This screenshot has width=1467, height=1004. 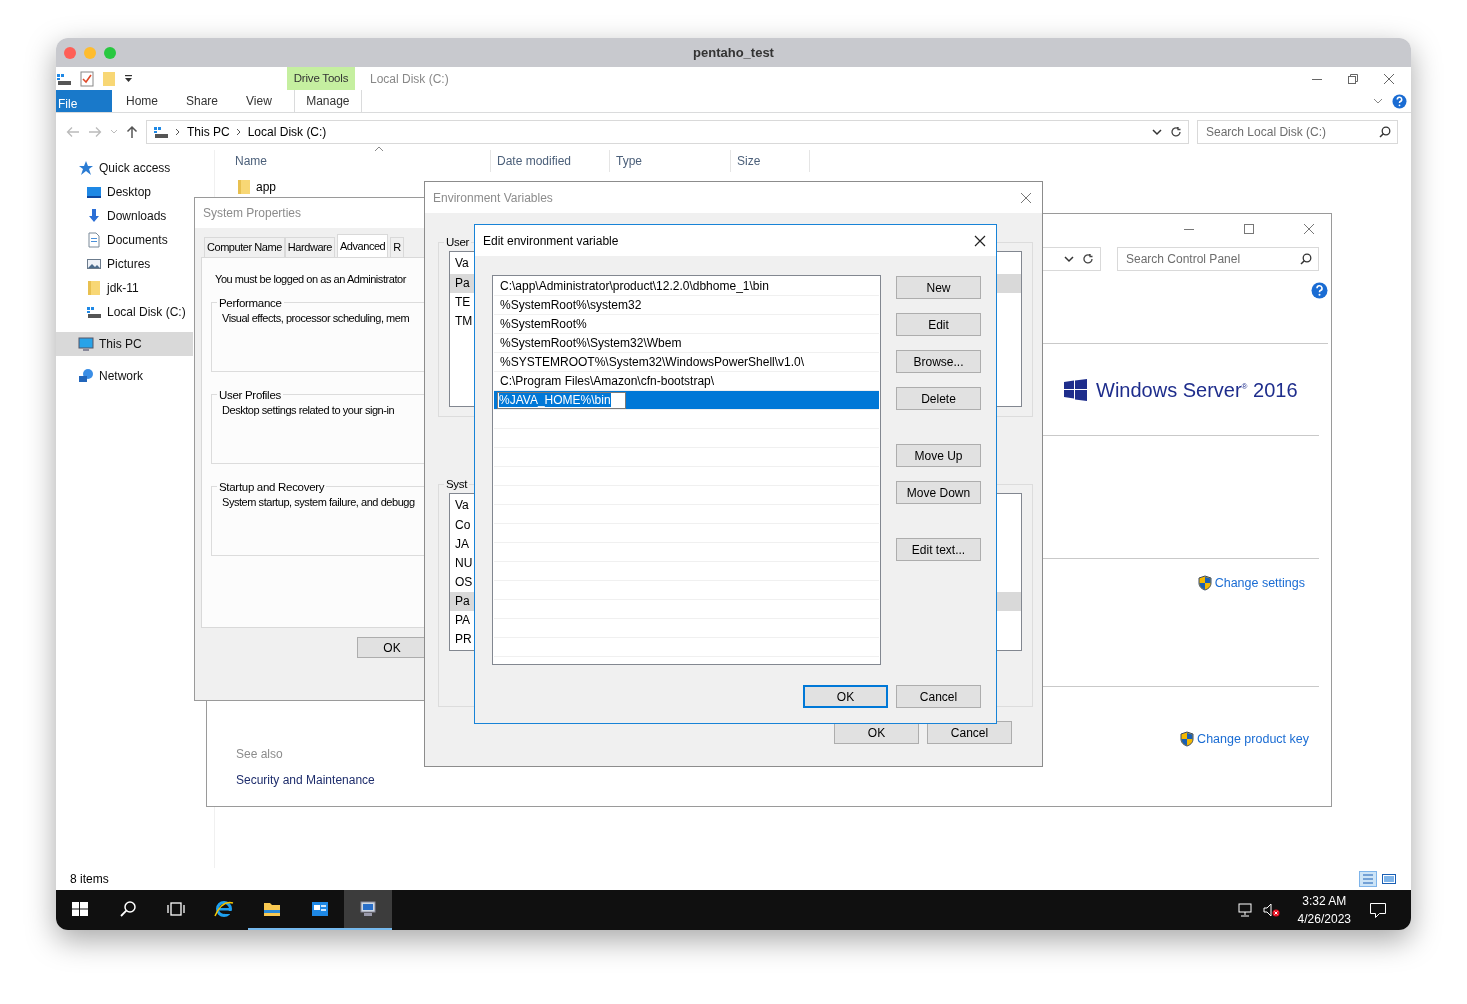 What do you see at coordinates (87, 78) in the screenshot?
I see `checklist-icon` at bounding box center [87, 78].